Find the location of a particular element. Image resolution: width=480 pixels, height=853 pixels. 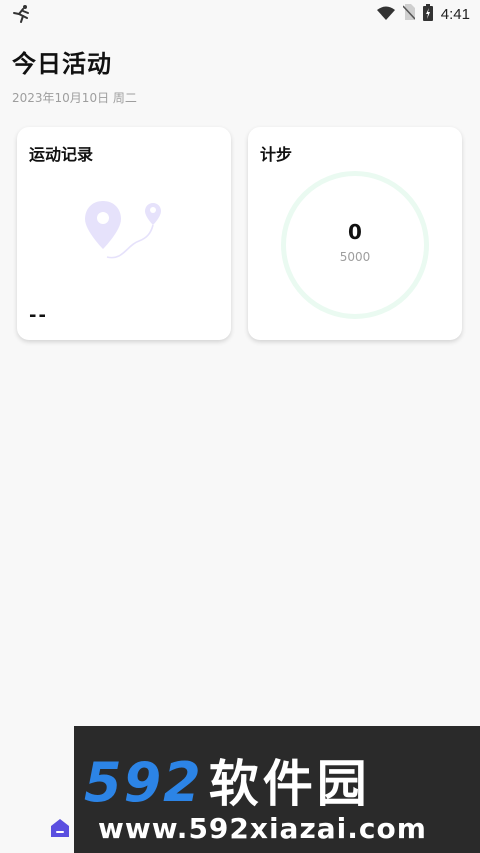

page-header: 今日活动 2023年10月10日 周二 is located at coordinates (232, 75).